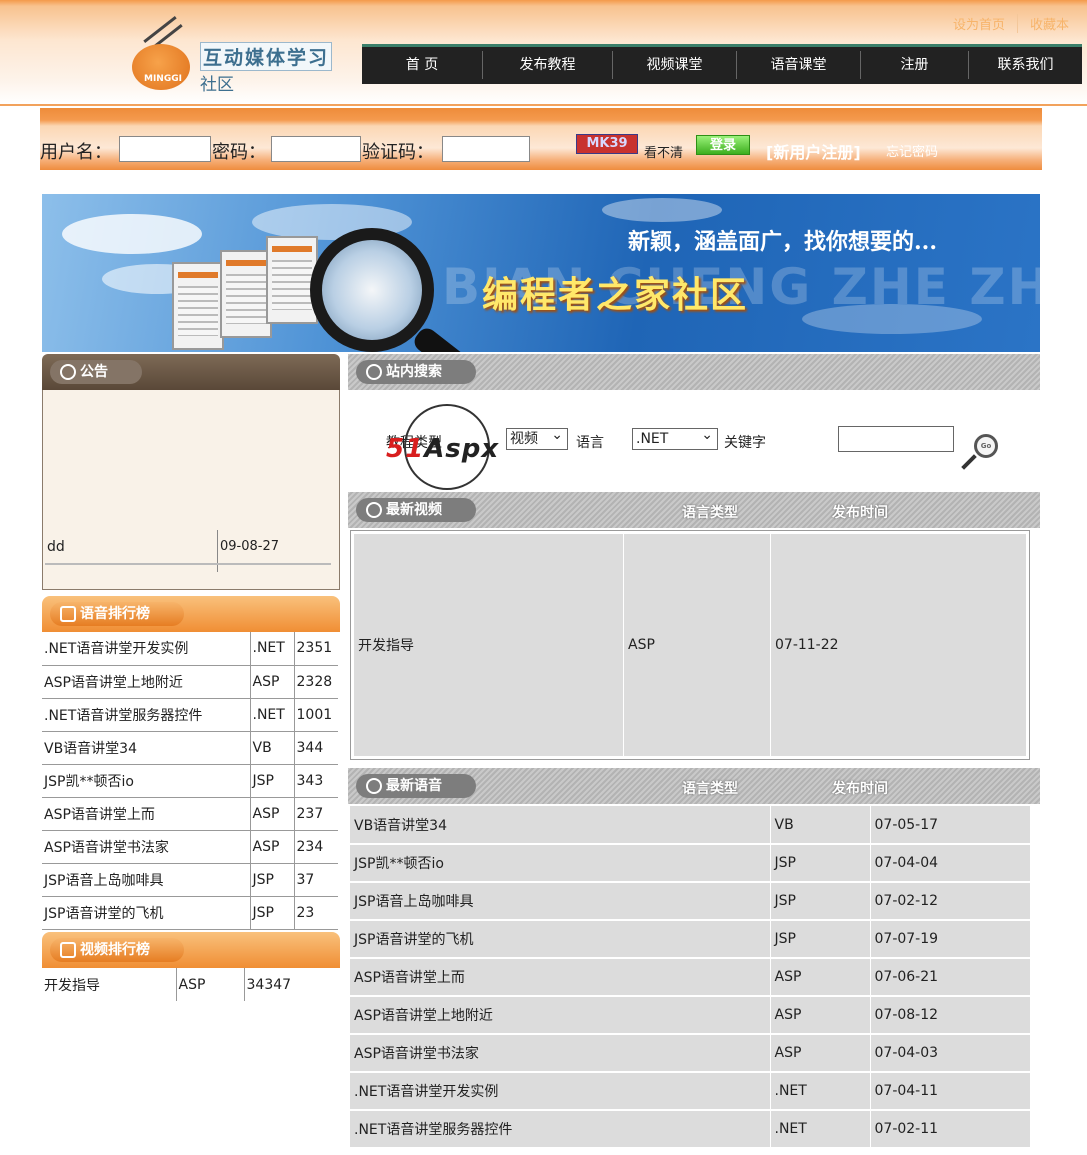 This screenshot has height=1155, width=1087. I want to click on item-title: ASP语音讲堂书法家, so click(560, 1053).